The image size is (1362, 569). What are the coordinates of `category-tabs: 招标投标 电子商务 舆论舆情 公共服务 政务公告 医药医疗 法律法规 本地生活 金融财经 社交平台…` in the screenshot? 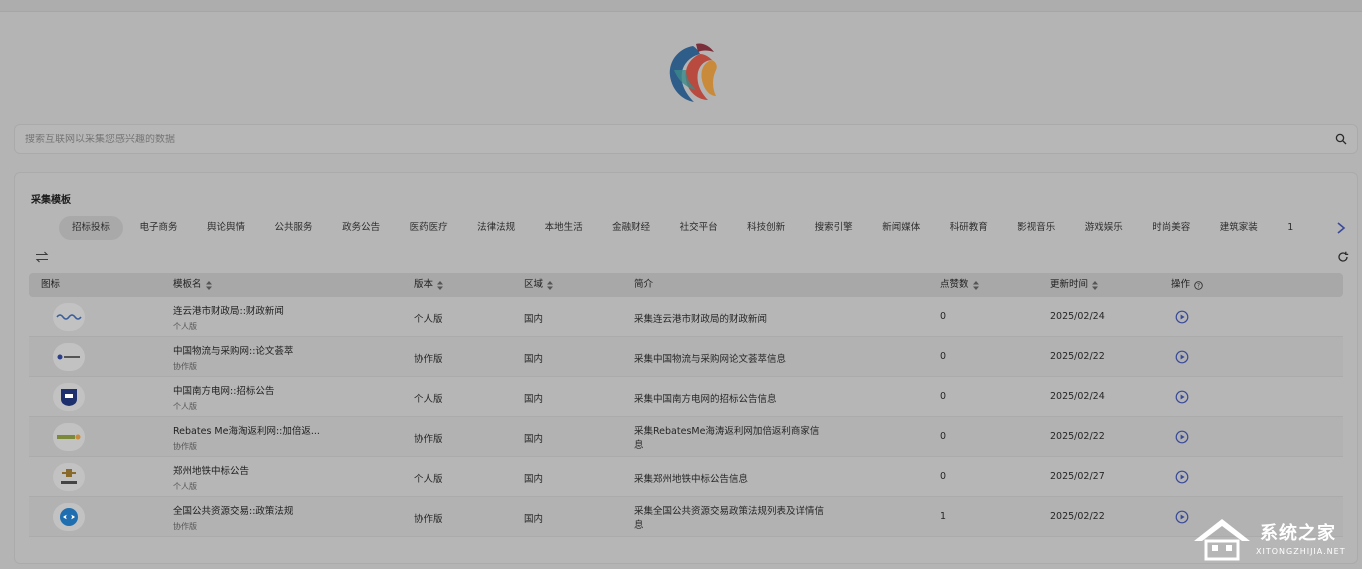 It's located at (693, 228).